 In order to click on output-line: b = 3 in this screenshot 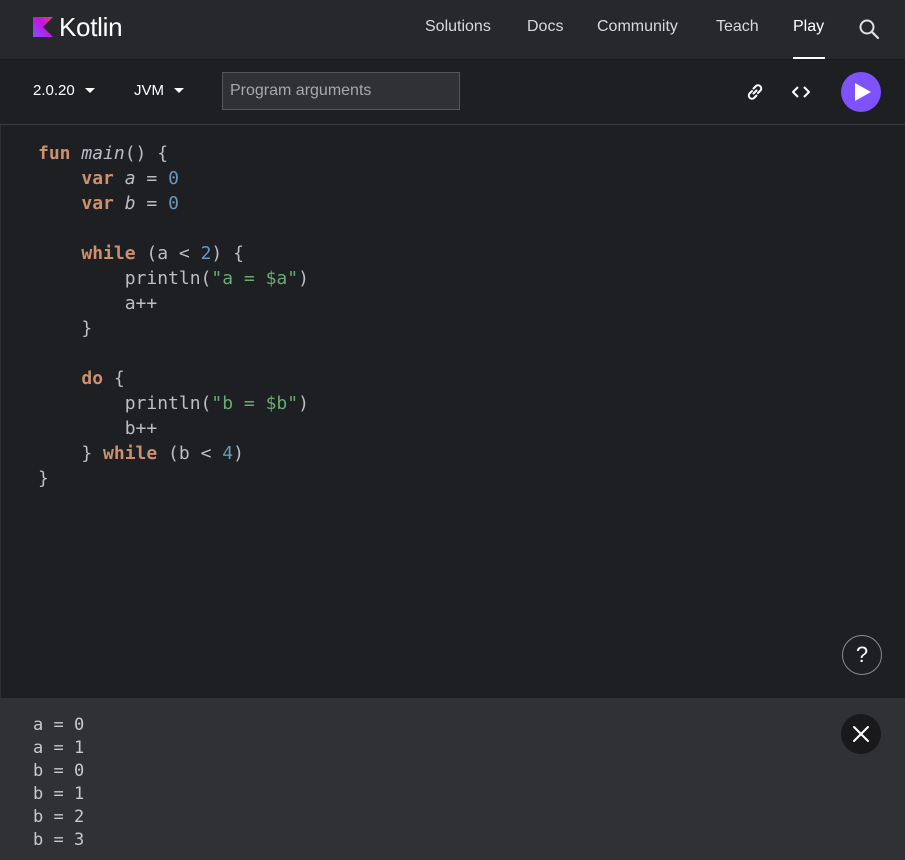, I will do `click(59, 840)`.